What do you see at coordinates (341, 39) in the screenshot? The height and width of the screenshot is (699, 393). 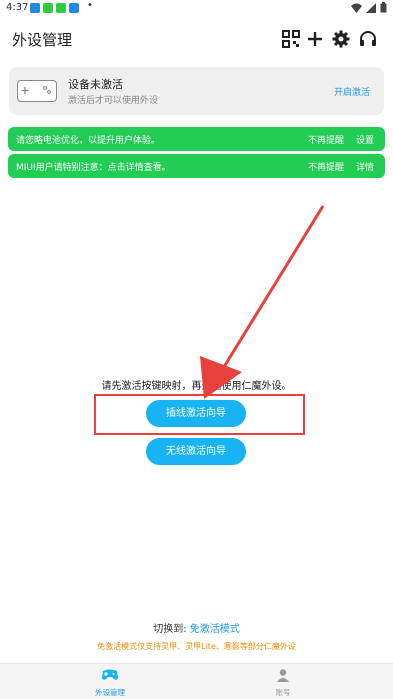 I see `gear-icon` at bounding box center [341, 39].